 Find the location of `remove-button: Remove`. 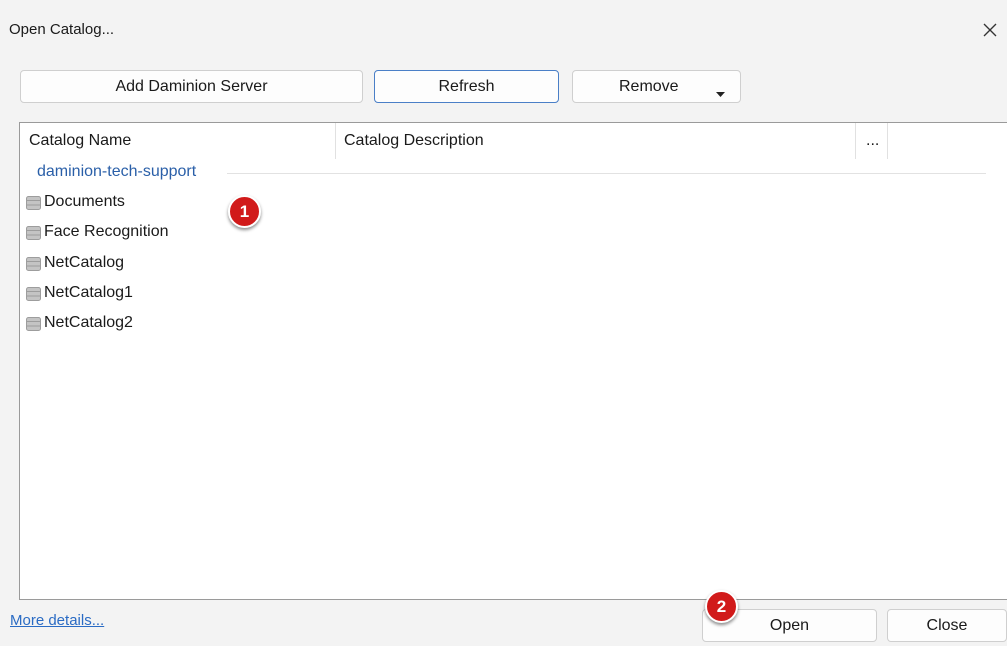

remove-button: Remove is located at coordinates (656, 86).